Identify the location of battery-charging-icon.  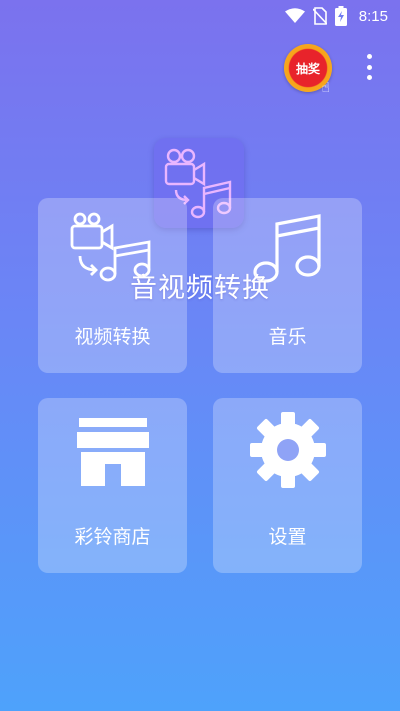
(340, 16).